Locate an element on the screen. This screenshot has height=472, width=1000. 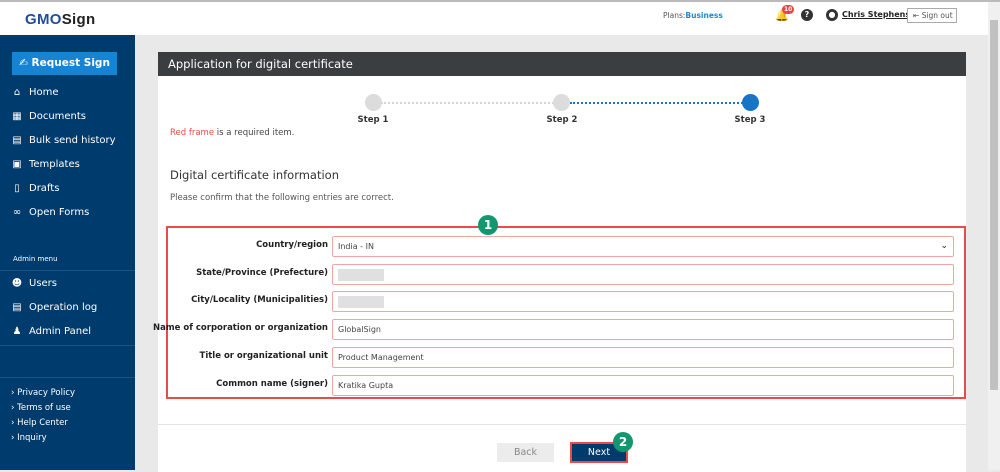
privacy-policy-link: › Privacy Policy is located at coordinates (43, 393).